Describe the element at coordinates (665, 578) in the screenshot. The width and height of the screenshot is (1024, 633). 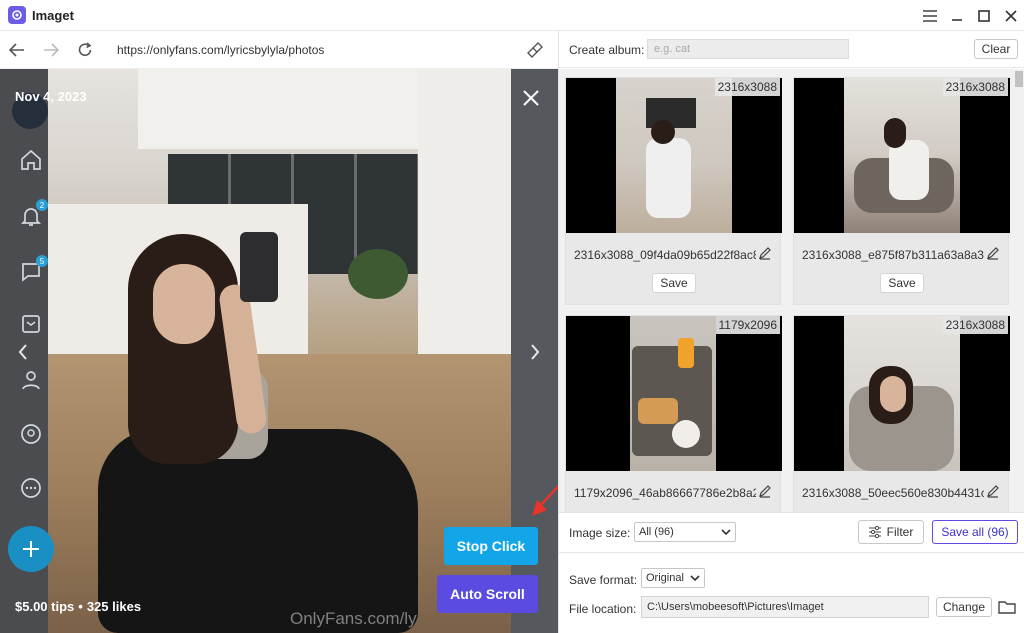
I see `save-format-value: Original` at that location.